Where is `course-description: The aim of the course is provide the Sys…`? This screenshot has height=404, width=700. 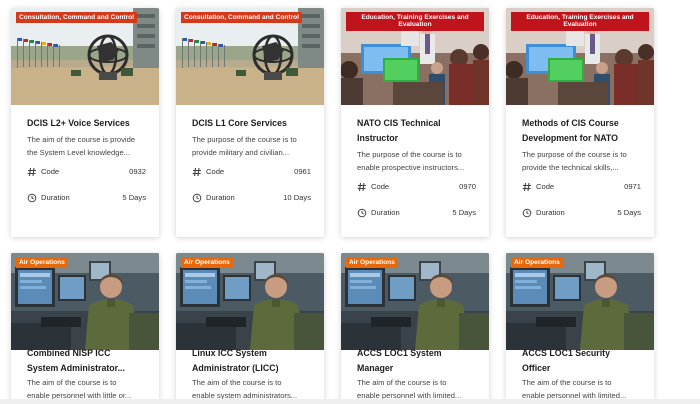 course-description: The aim of the course is provide the Sys… is located at coordinates (89, 147).